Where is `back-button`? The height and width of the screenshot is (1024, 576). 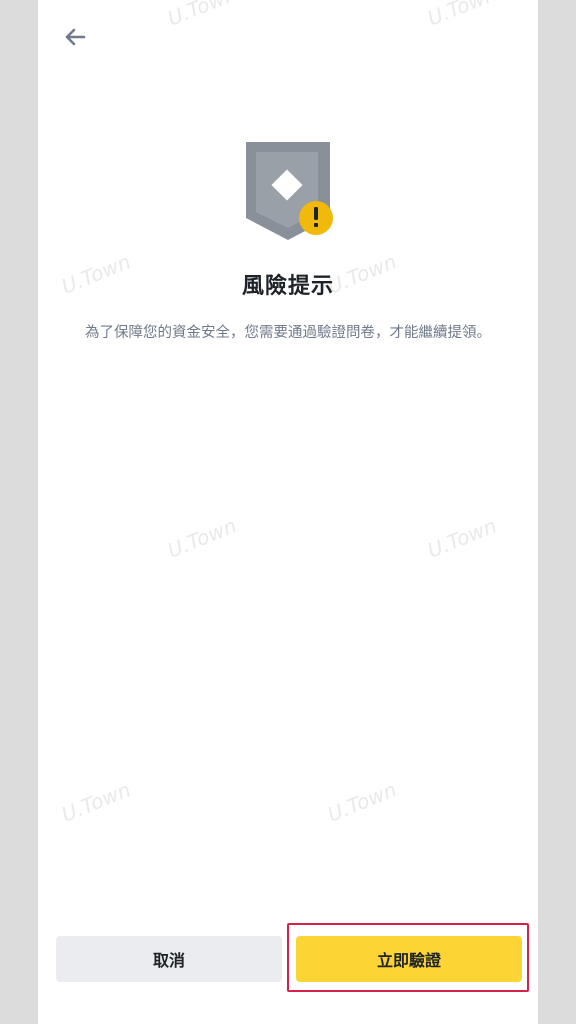
back-button is located at coordinates (75, 37).